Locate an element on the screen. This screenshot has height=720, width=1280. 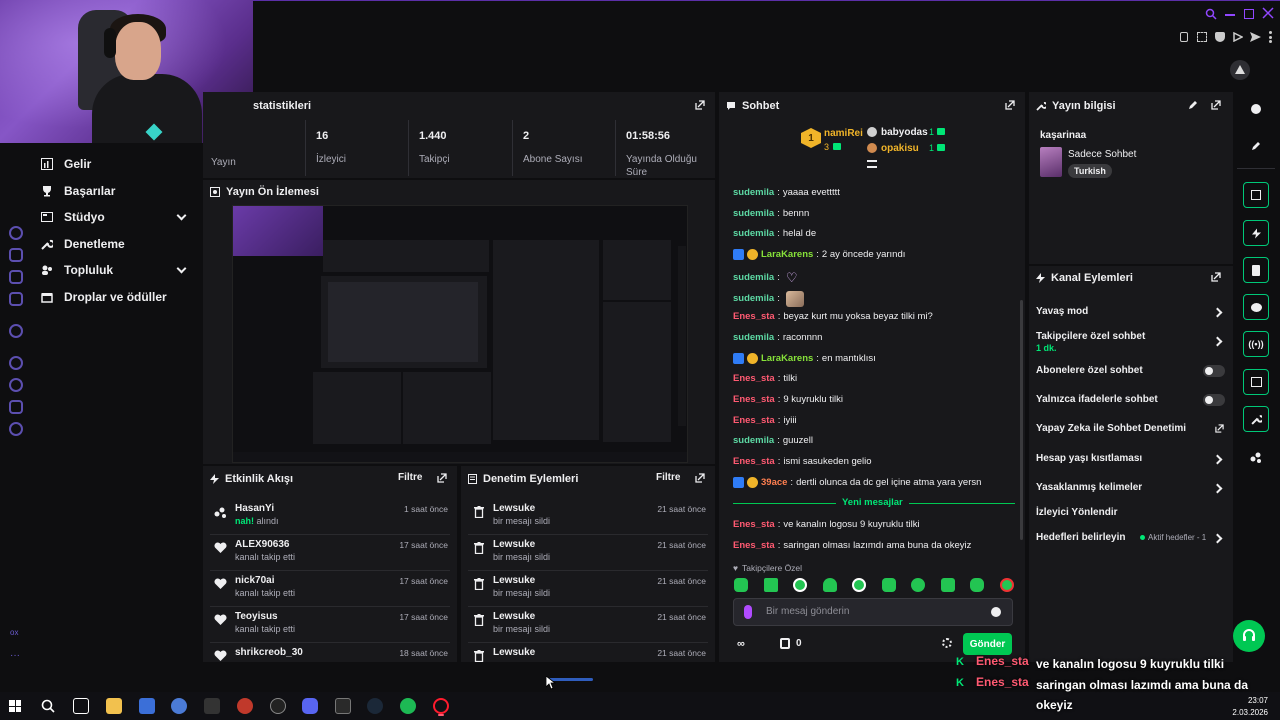
moderation-item: Lewsuke is located at coordinates (514, 652).